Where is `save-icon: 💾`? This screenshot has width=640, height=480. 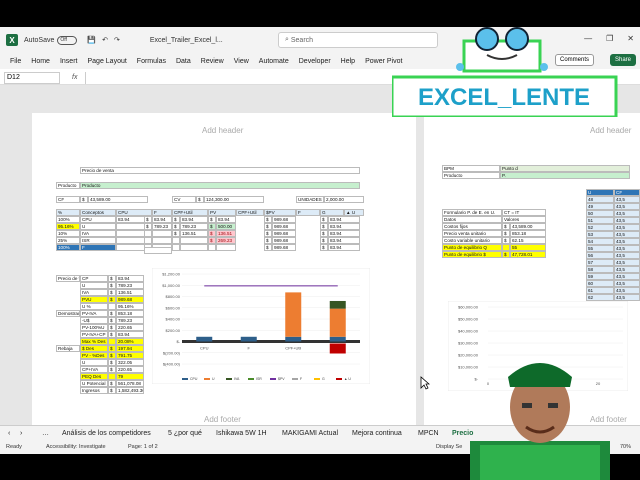
save-icon: 💾 is located at coordinates (91, 40).